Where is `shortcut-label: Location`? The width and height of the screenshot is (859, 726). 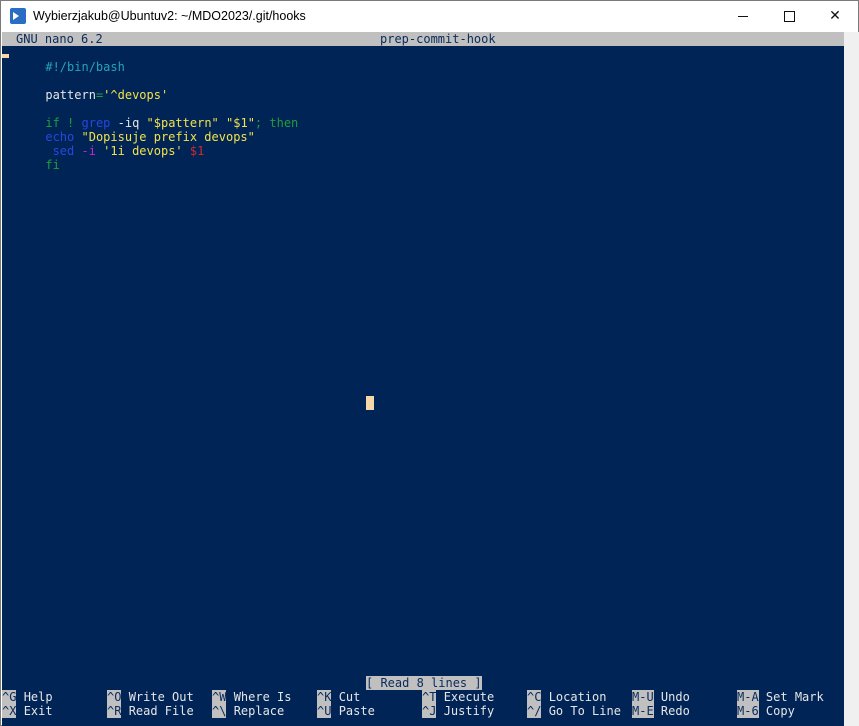 shortcut-label: Location is located at coordinates (577, 697).